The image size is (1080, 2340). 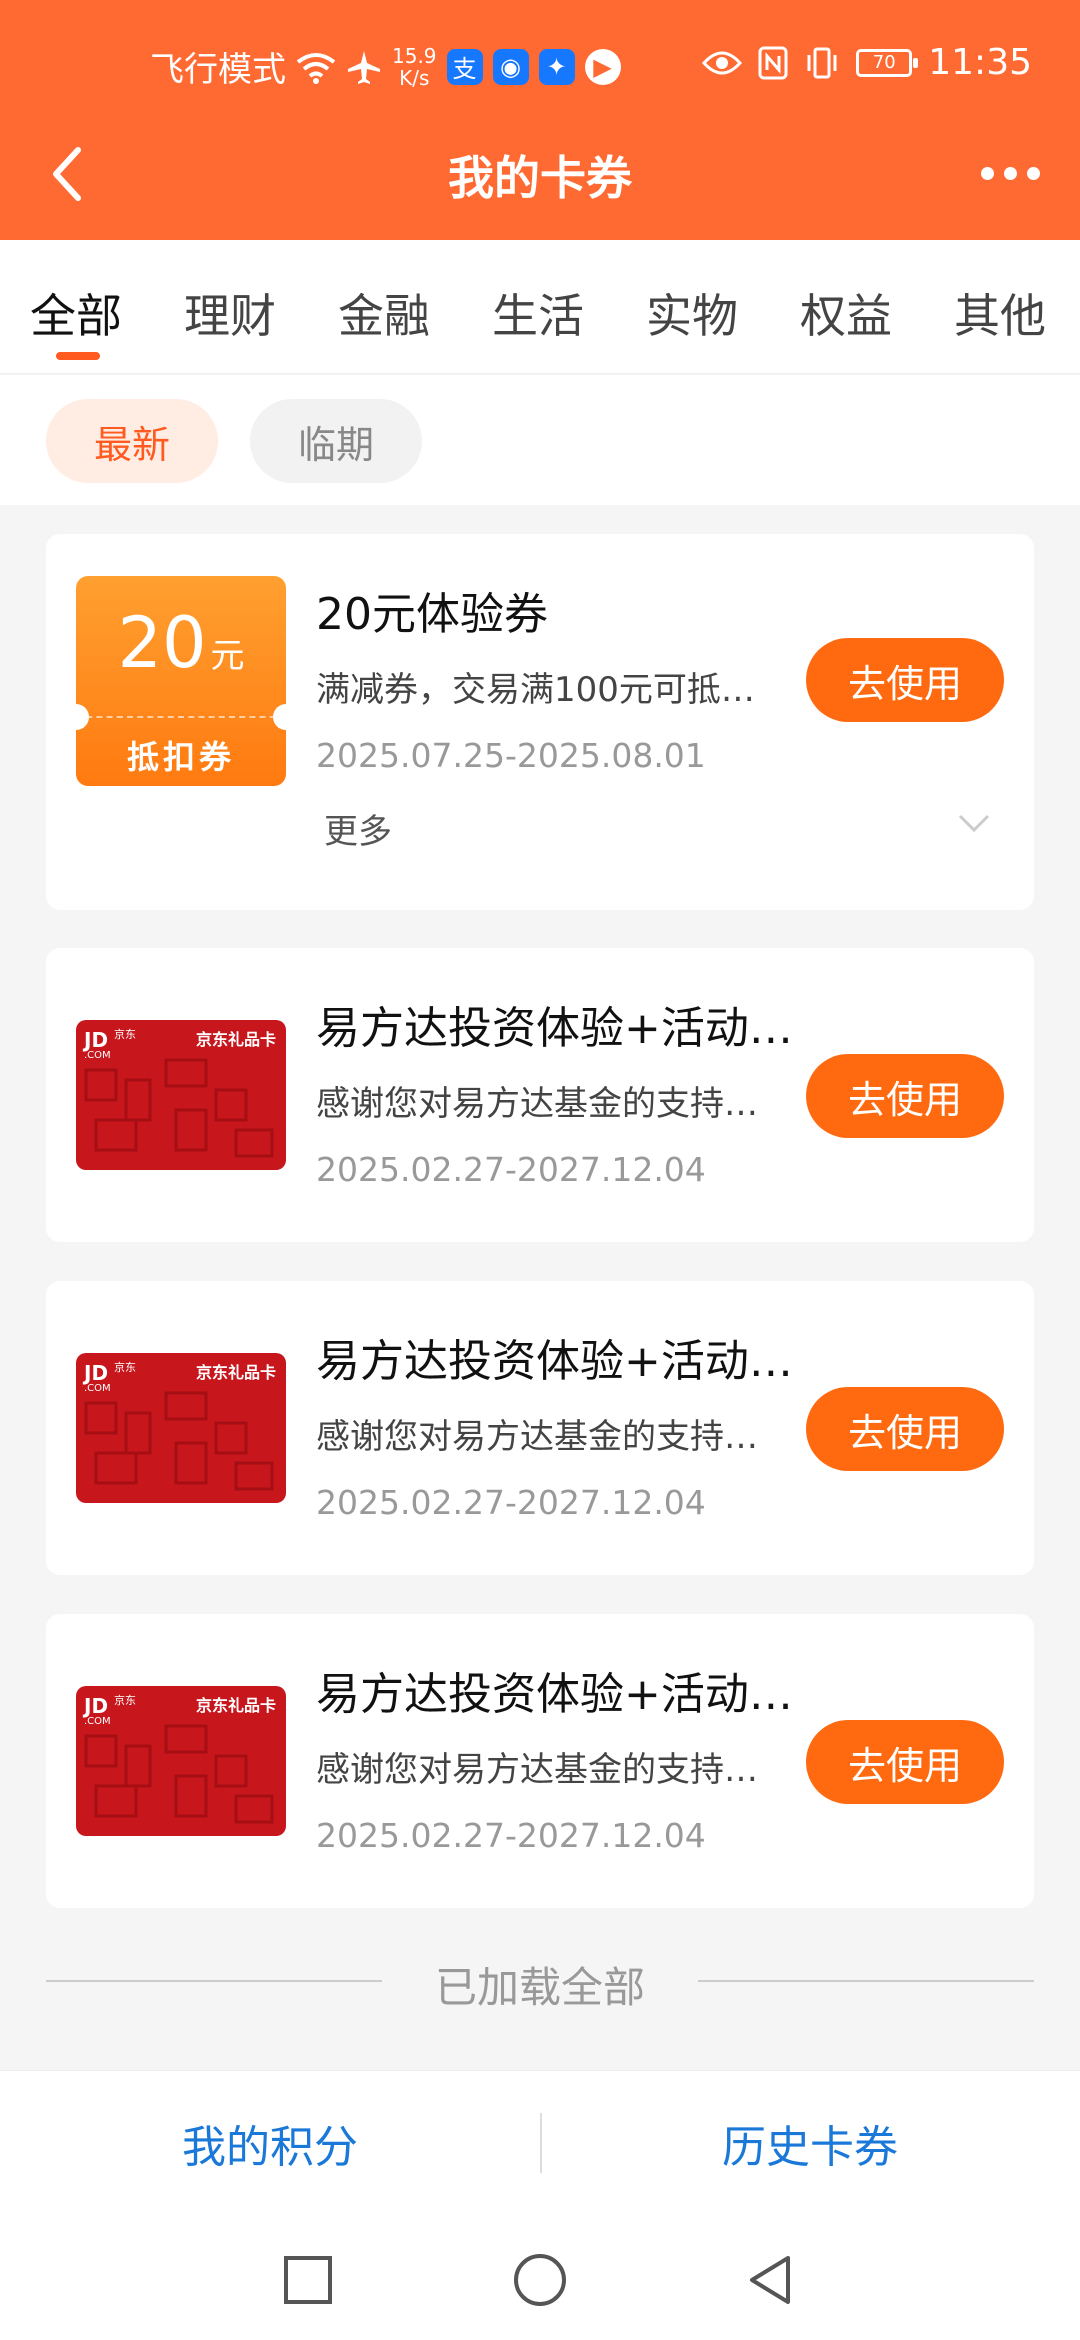 What do you see at coordinates (974, 822) in the screenshot?
I see `chevron-down-icon` at bounding box center [974, 822].